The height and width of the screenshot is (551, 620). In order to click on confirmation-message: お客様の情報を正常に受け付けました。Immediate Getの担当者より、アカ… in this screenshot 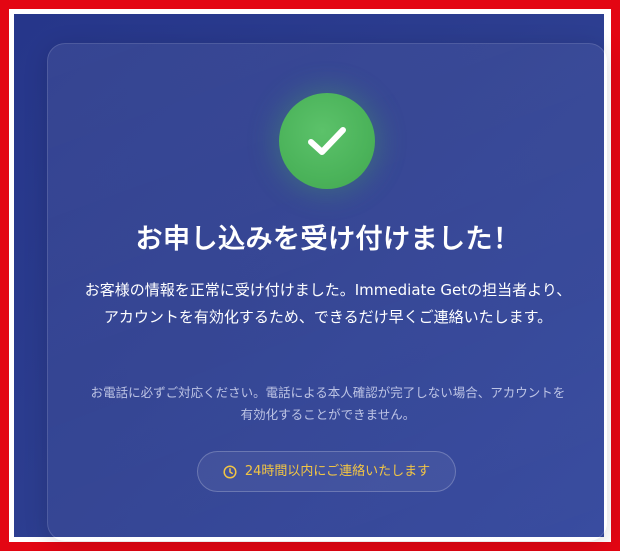, I will do `click(328, 303)`.